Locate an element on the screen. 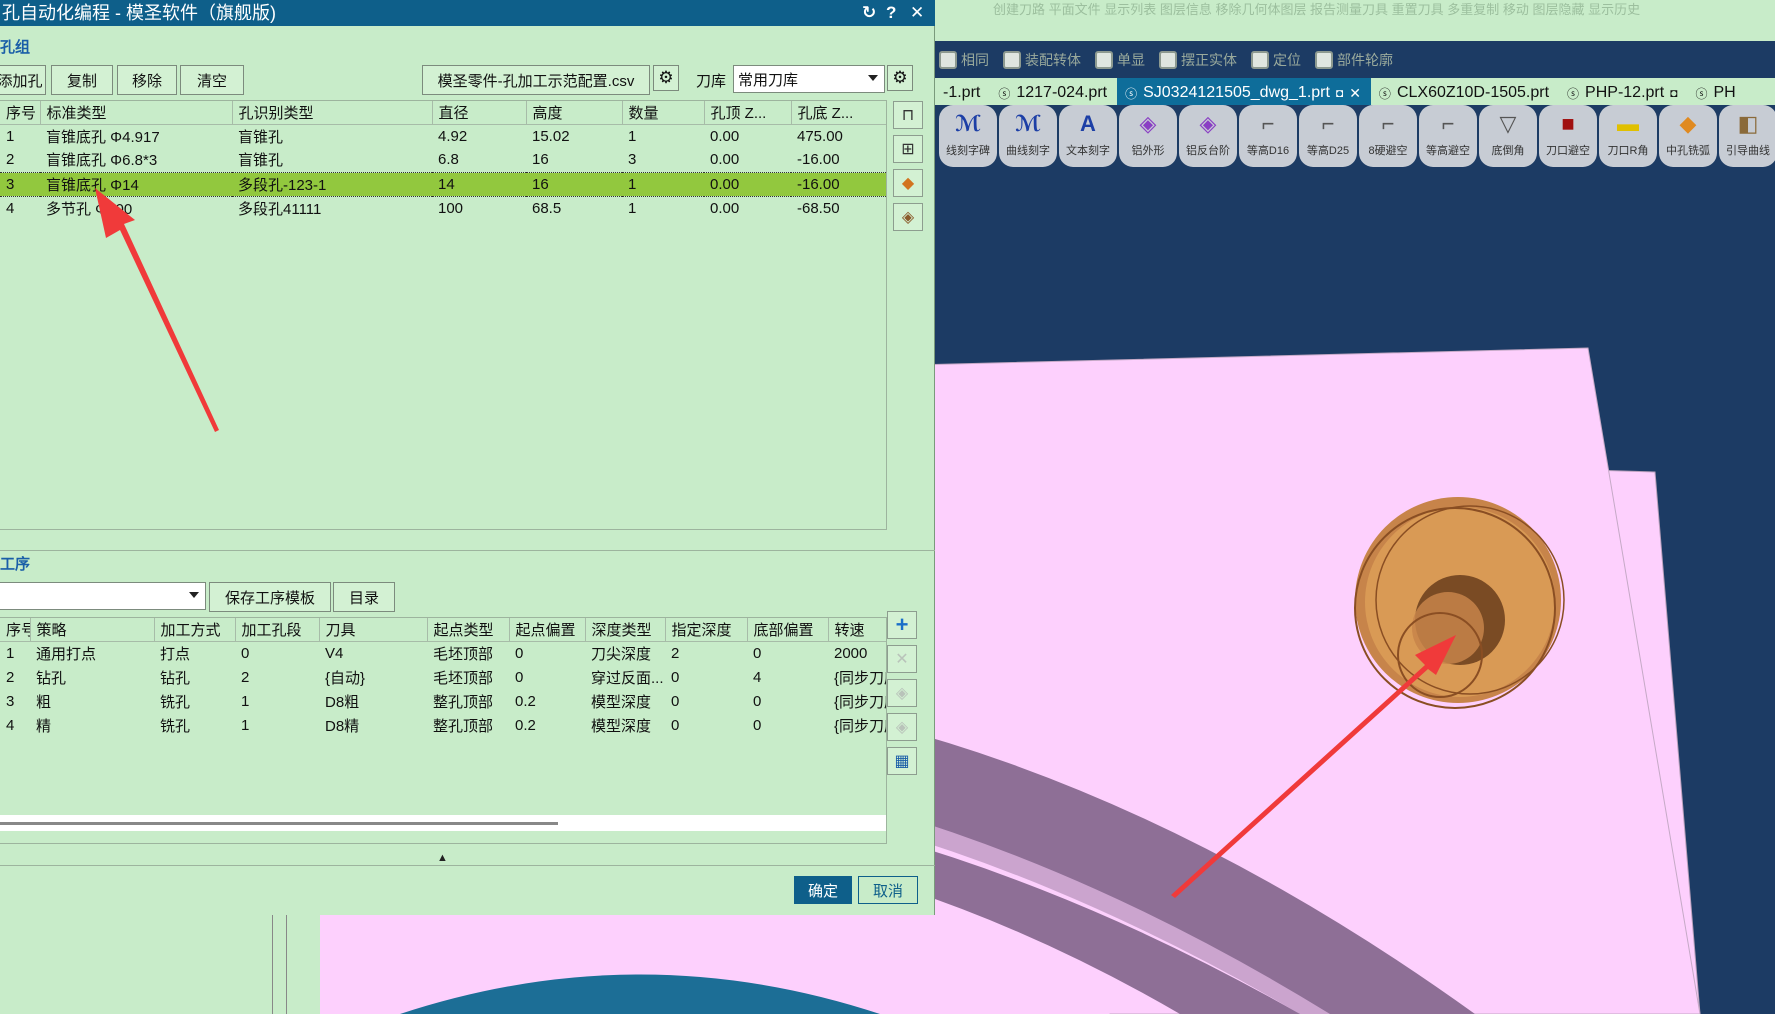 This screenshot has height=1014, width=1775. help-icon: ? is located at coordinates (891, 13).